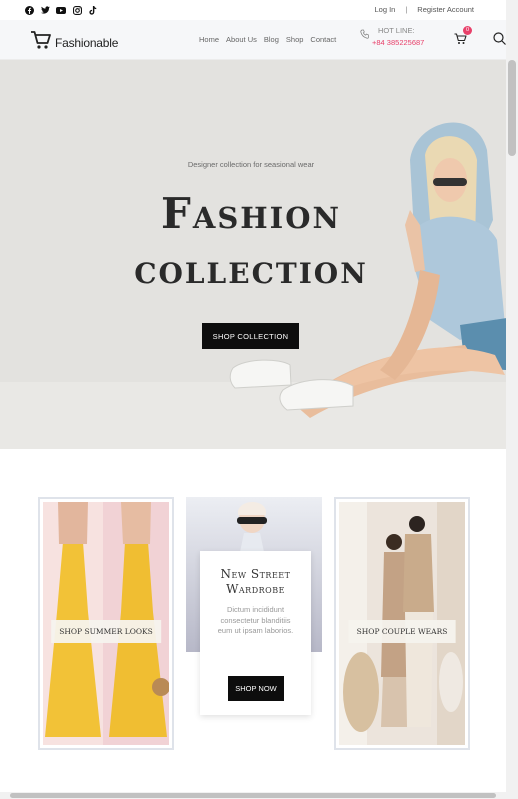 The height and width of the screenshot is (799, 518). I want to click on facebook-icon, so click(29, 10).